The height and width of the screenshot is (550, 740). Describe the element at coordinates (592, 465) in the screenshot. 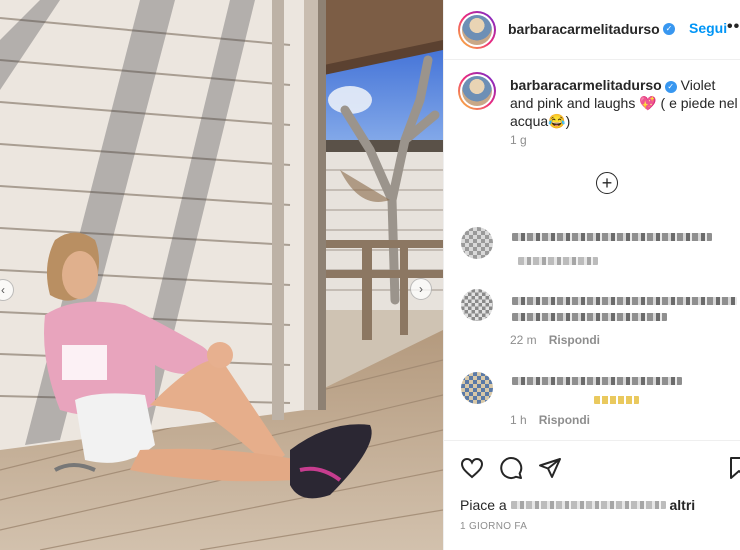

I see `action-bar` at that location.